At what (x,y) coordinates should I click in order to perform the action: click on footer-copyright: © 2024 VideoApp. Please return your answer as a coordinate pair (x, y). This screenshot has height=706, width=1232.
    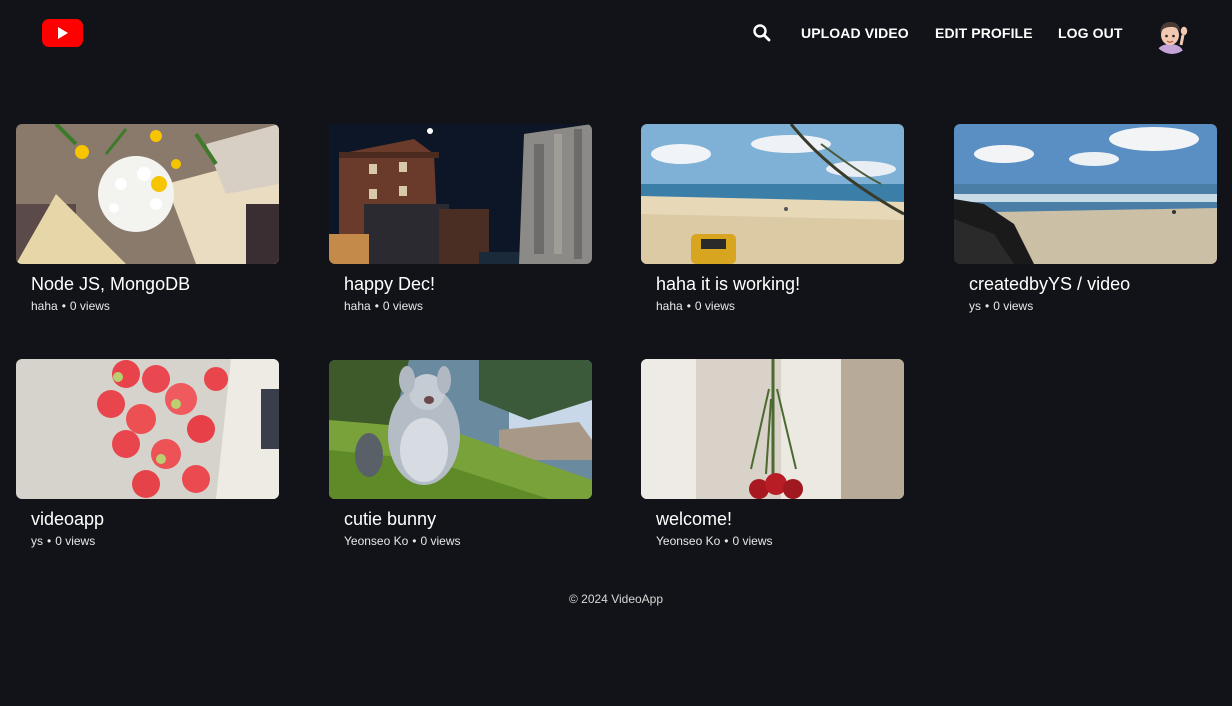
    Looking at the image, I should click on (616, 599).